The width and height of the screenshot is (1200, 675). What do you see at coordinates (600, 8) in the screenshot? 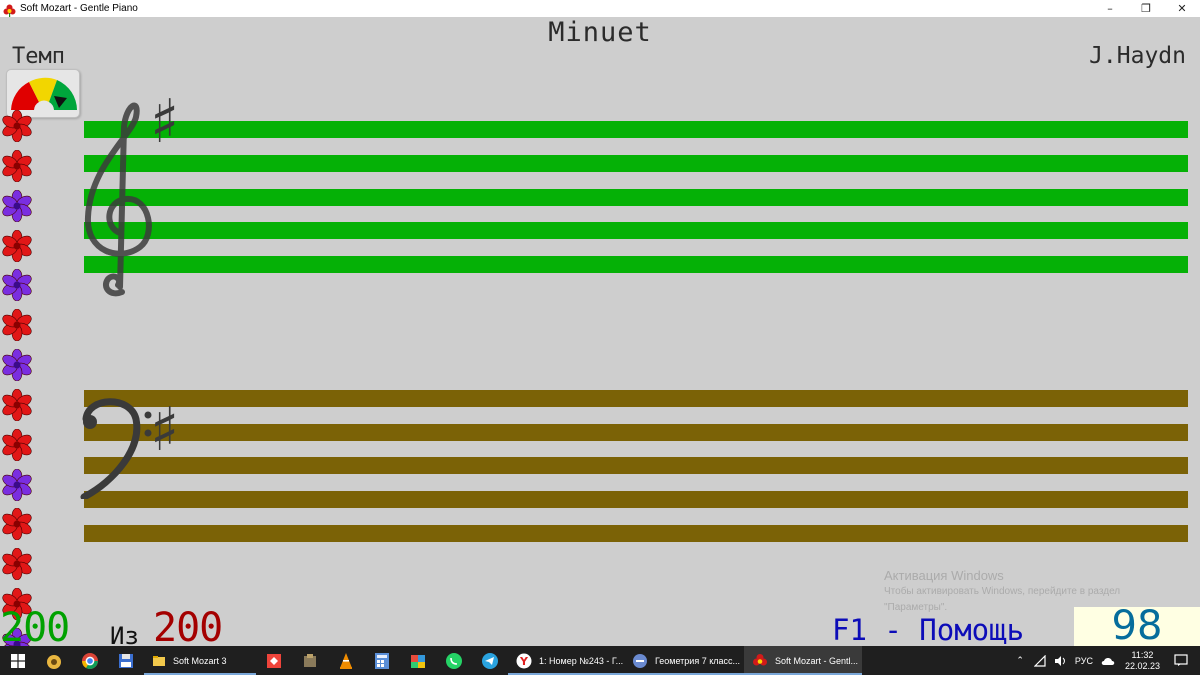
I see `window-titlebar: Soft Mozart - Gentle Piano – ❐ ✕` at bounding box center [600, 8].